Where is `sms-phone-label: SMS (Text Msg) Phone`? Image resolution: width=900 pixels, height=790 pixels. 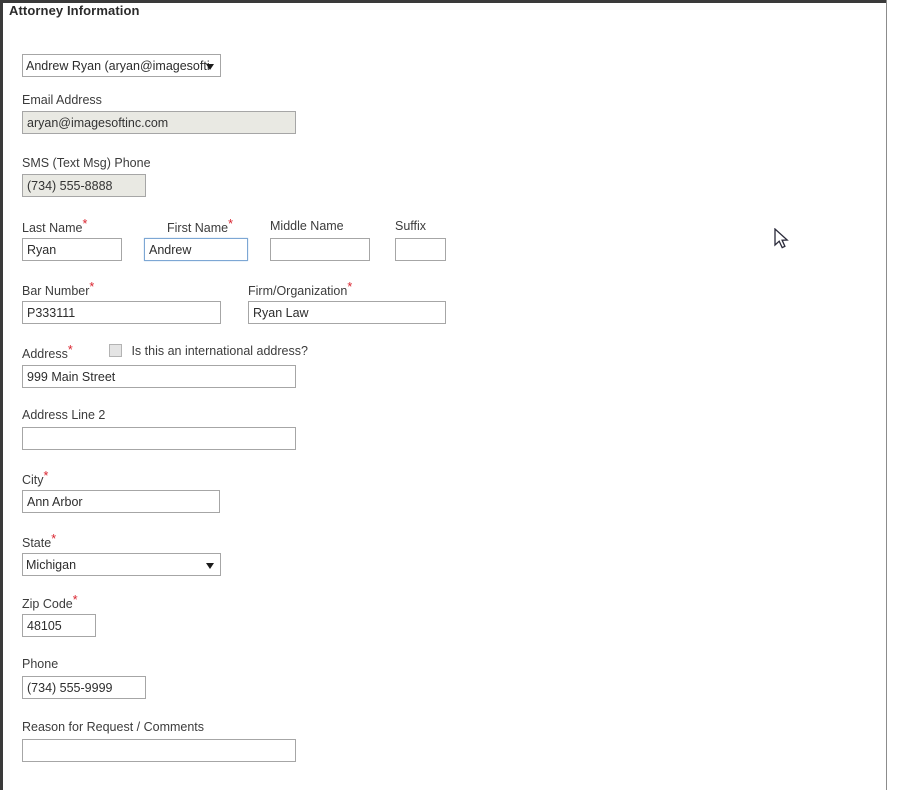
sms-phone-label: SMS (Text Msg) Phone is located at coordinates (86, 163).